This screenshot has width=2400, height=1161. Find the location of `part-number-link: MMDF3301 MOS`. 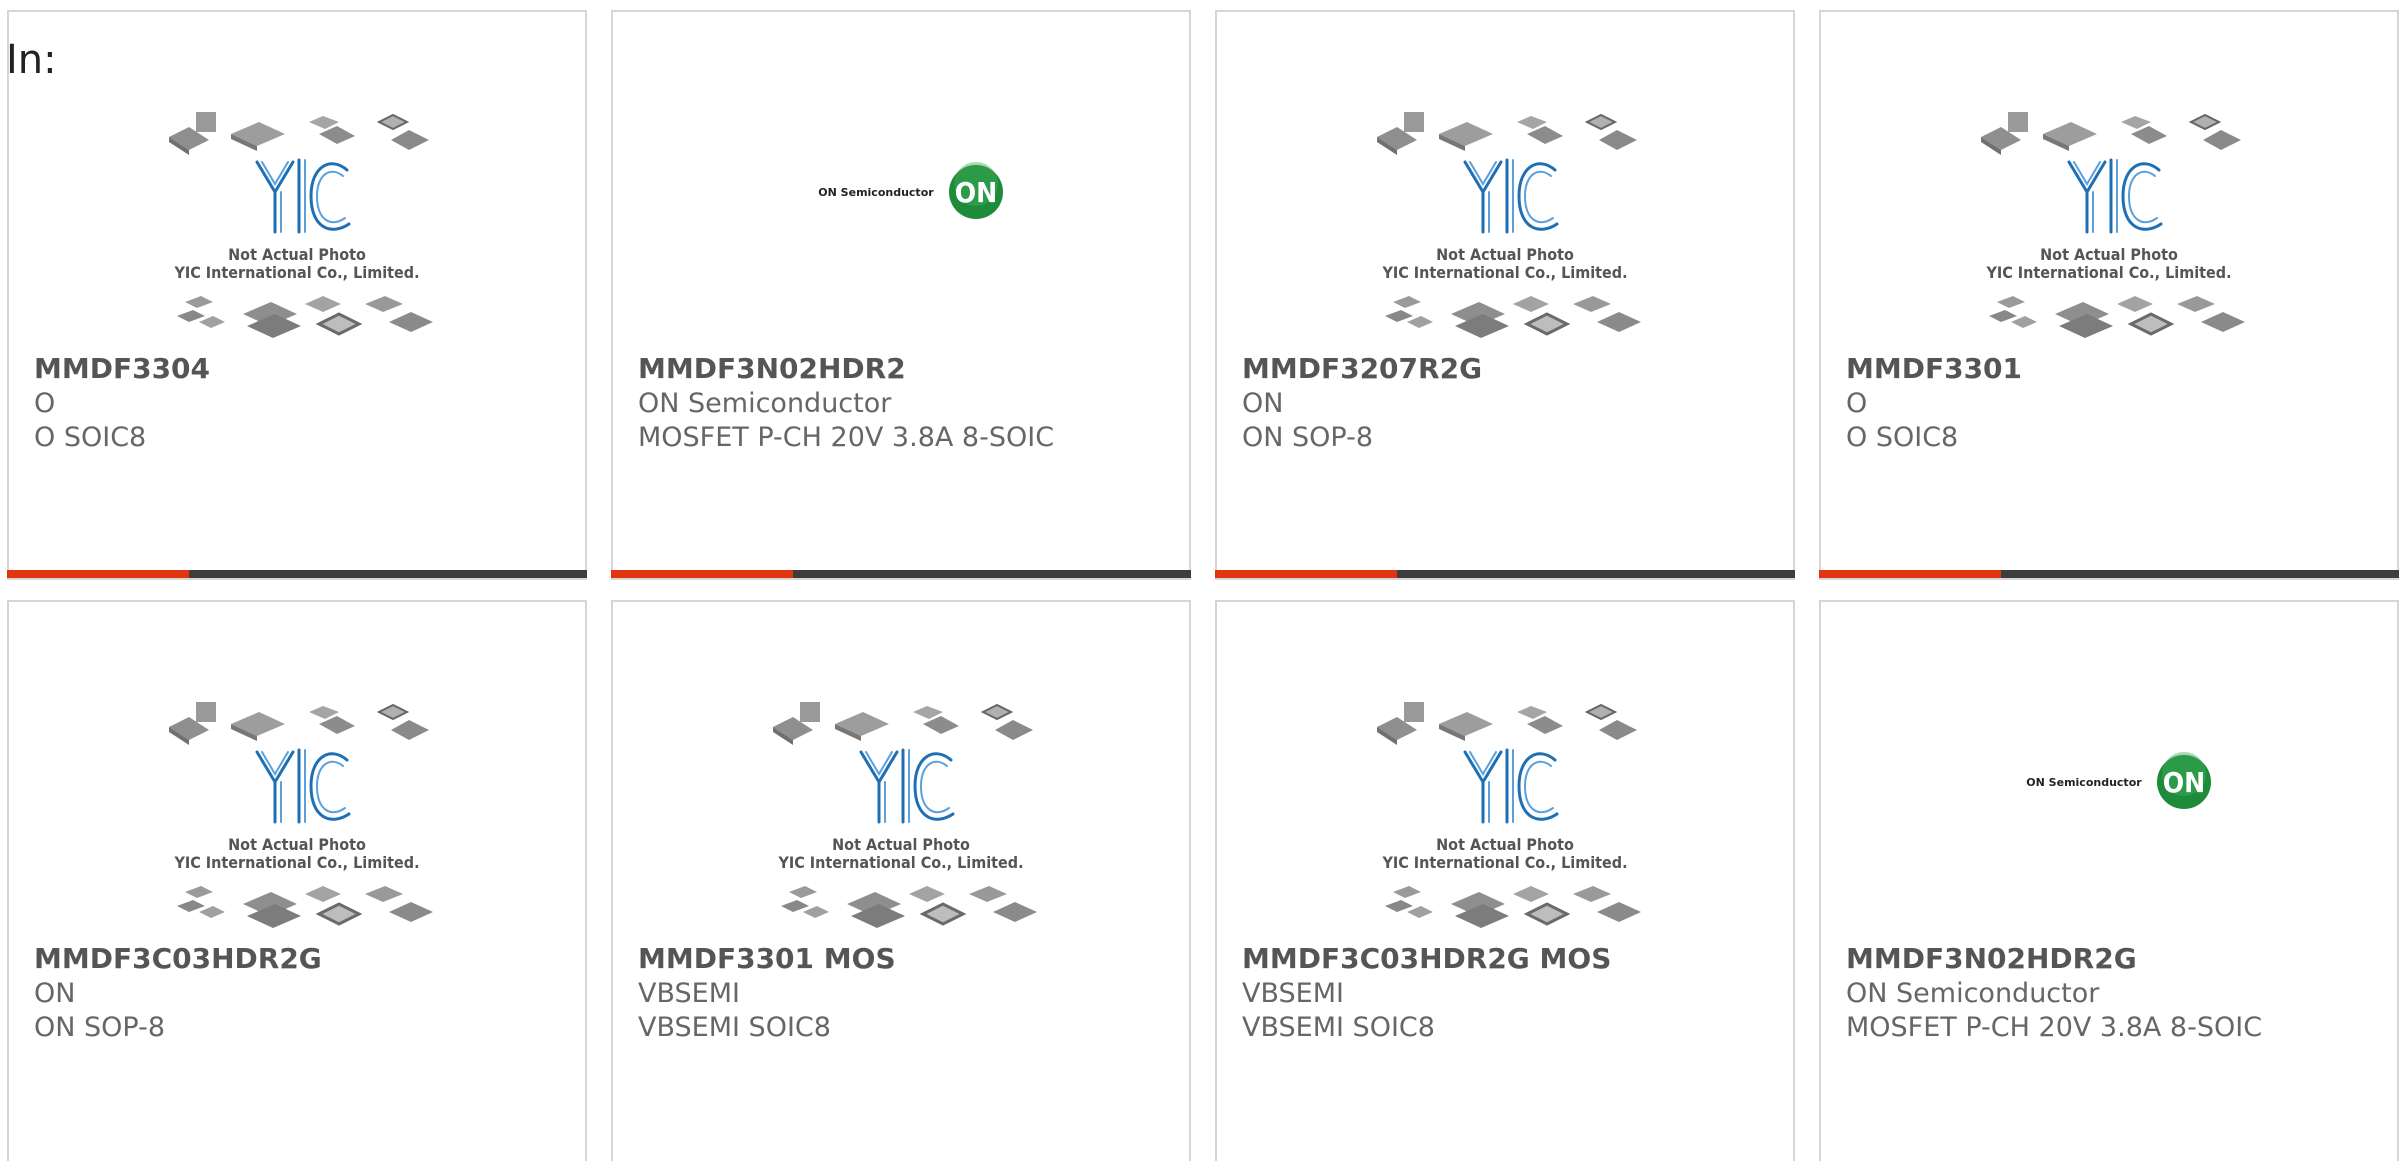

part-number-link: MMDF3301 MOS is located at coordinates (767, 958).